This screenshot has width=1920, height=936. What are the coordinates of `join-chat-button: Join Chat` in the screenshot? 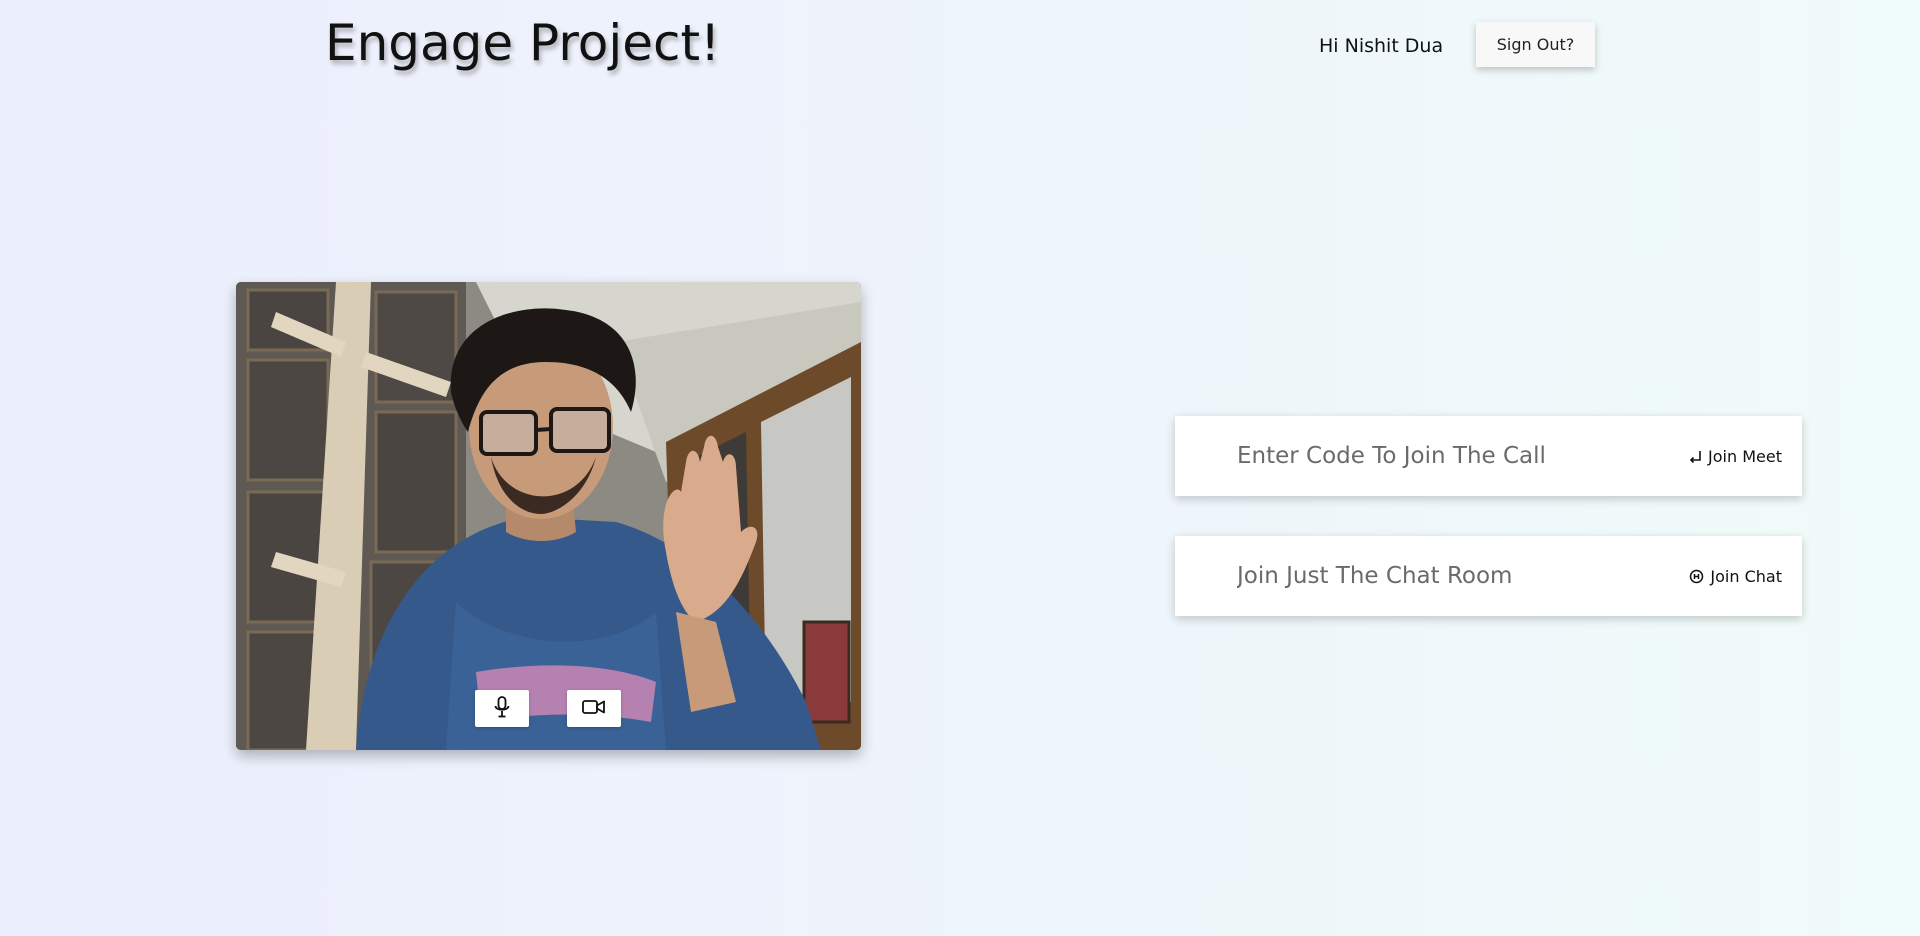 It's located at (1735, 576).